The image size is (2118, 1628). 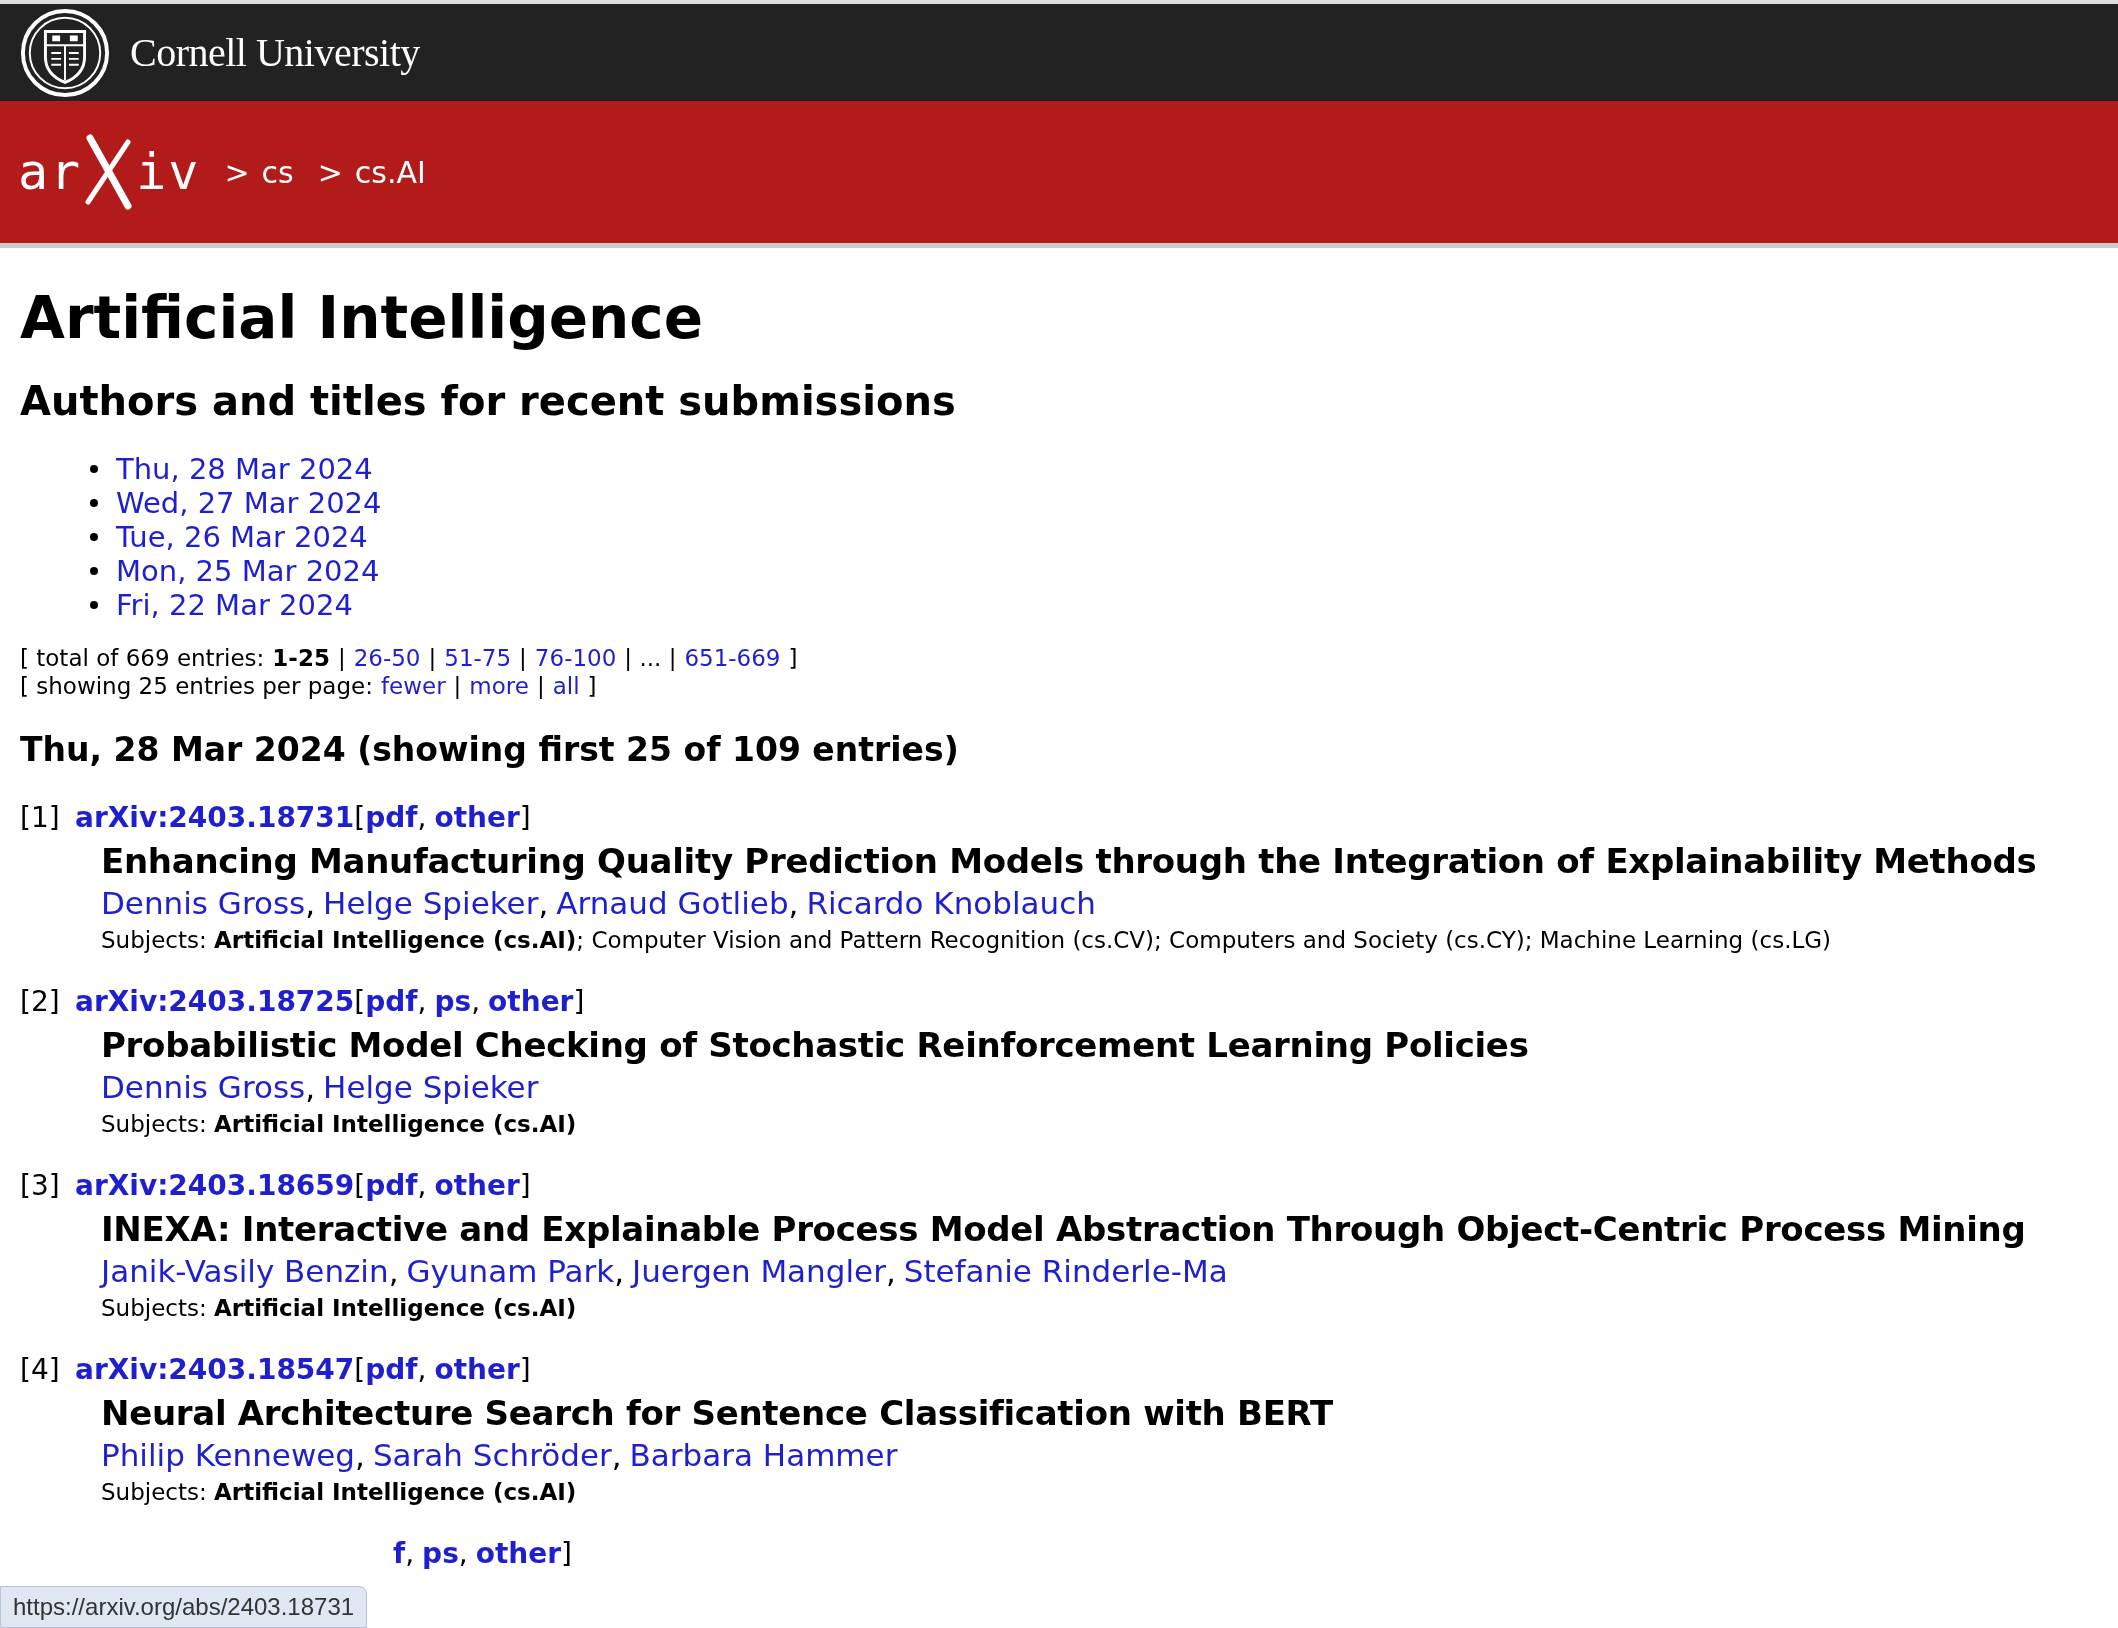 What do you see at coordinates (566, 686) in the screenshot?
I see `page-link: all` at bounding box center [566, 686].